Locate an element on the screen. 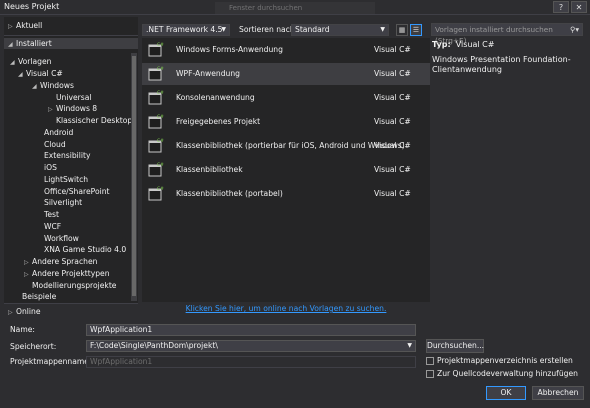 The image size is (590, 408). name-label: Name: is located at coordinates (22, 329).